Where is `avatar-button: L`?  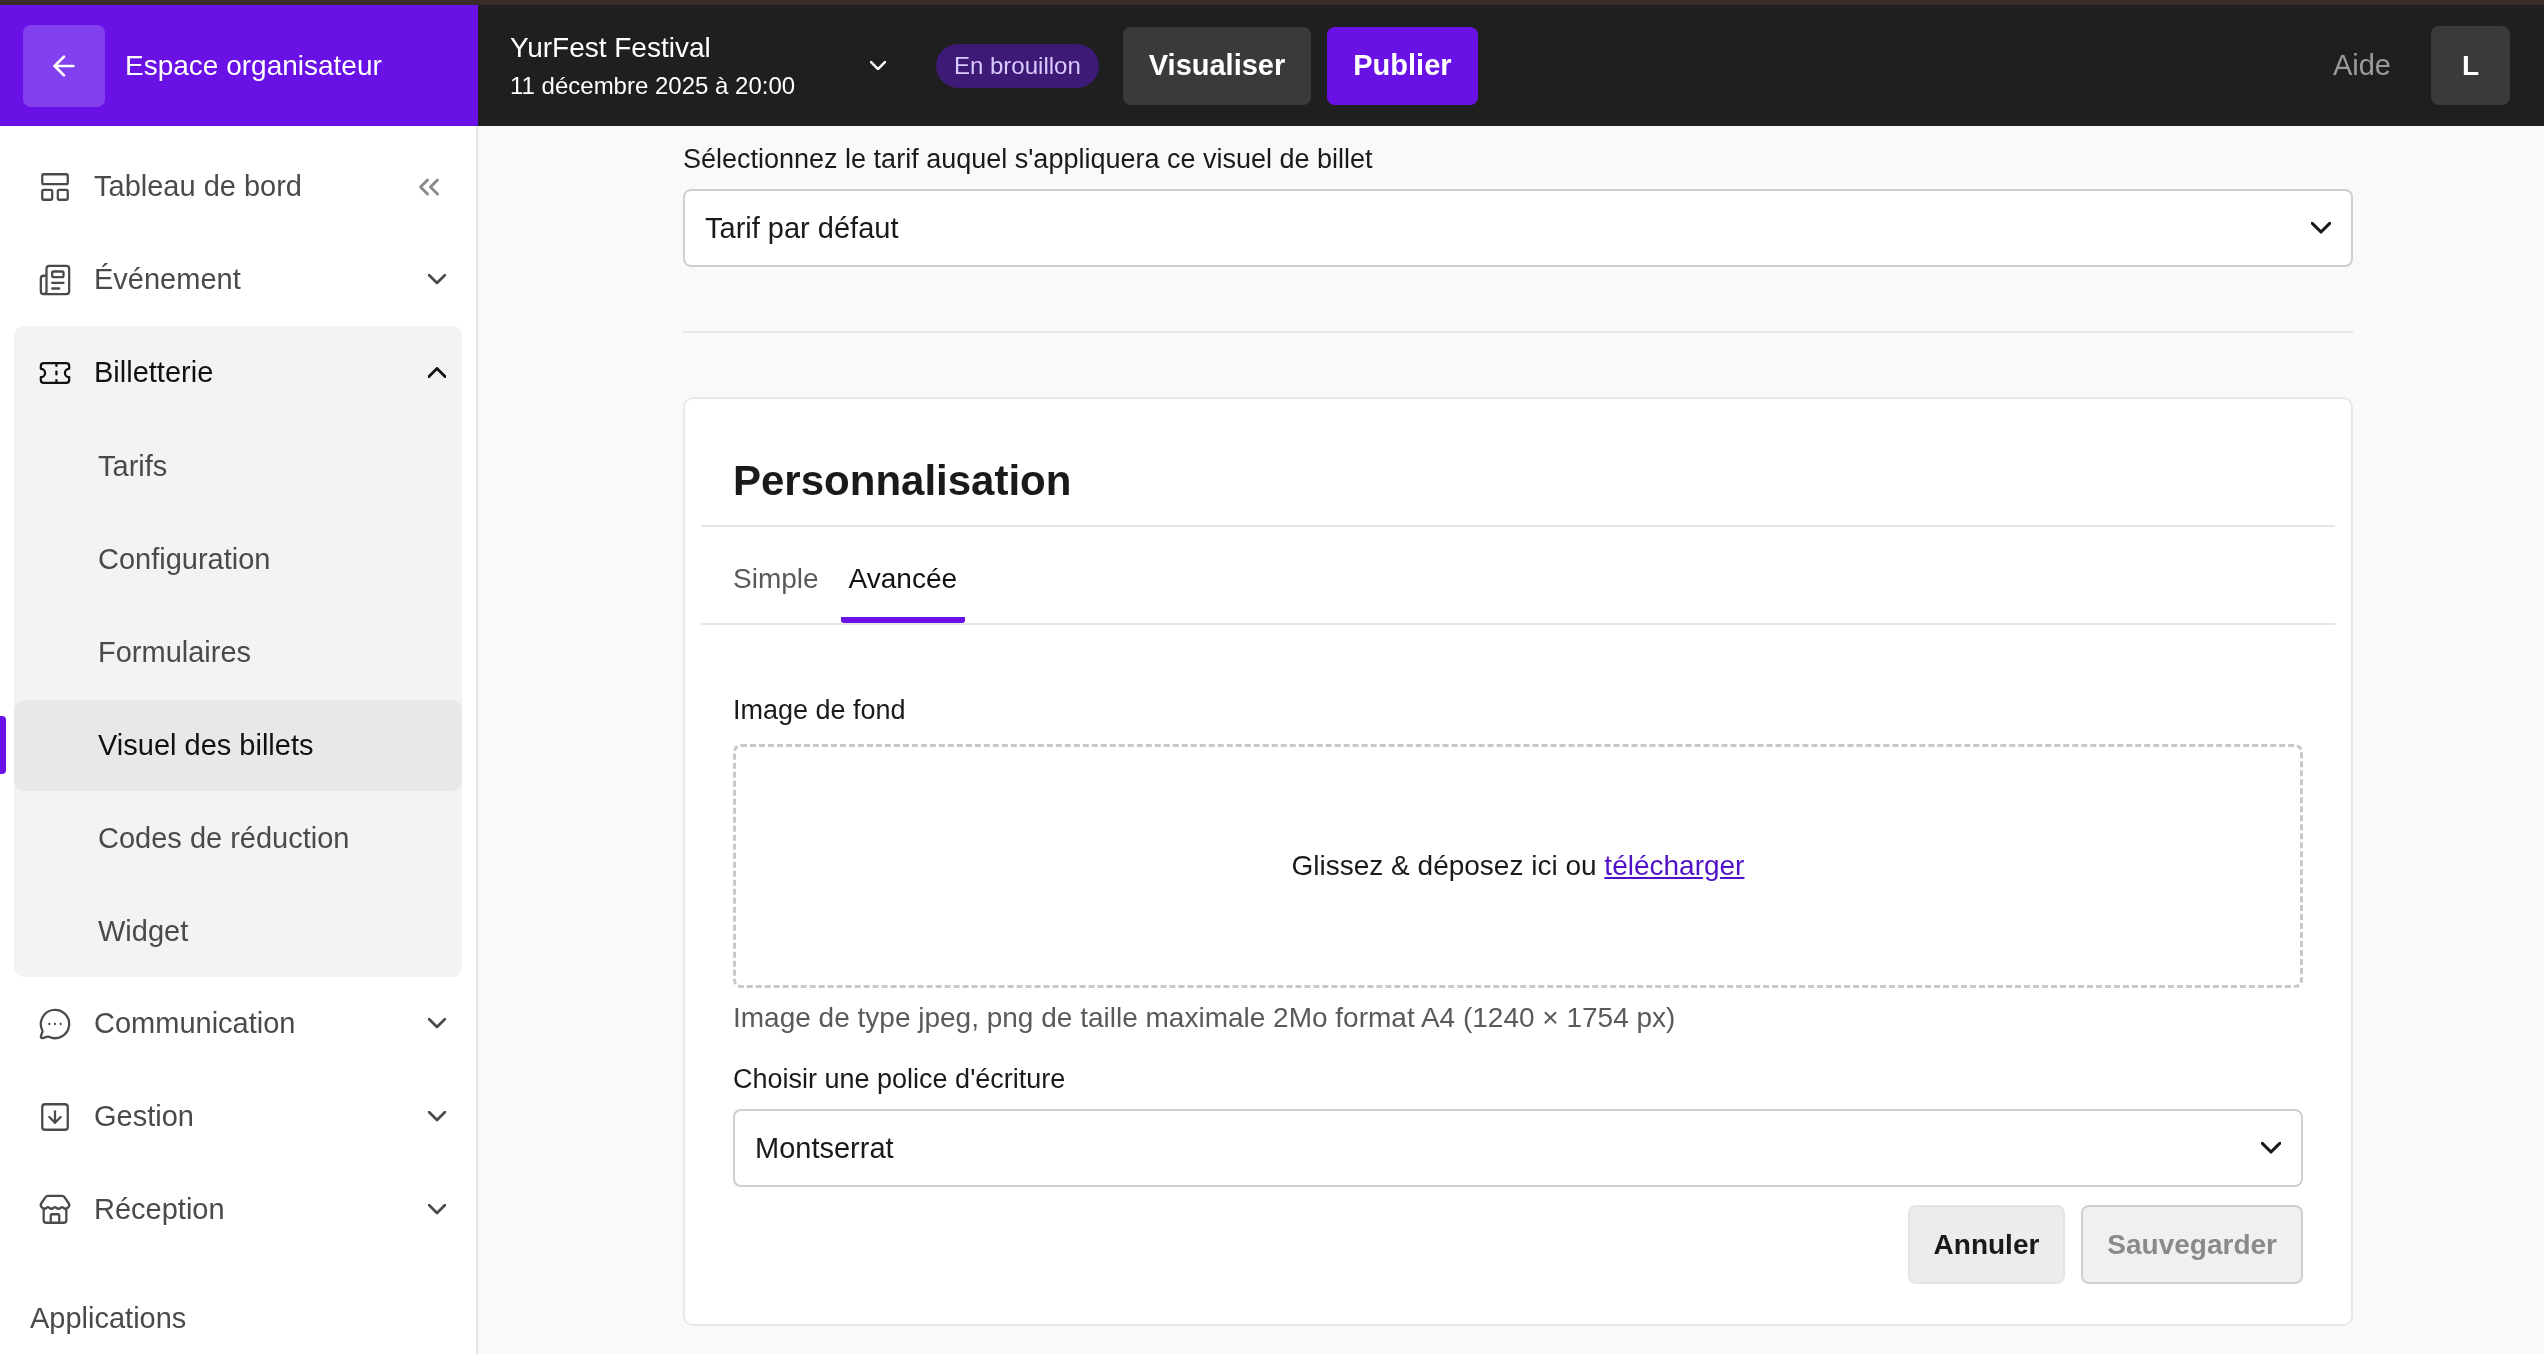 avatar-button: L is located at coordinates (2470, 65).